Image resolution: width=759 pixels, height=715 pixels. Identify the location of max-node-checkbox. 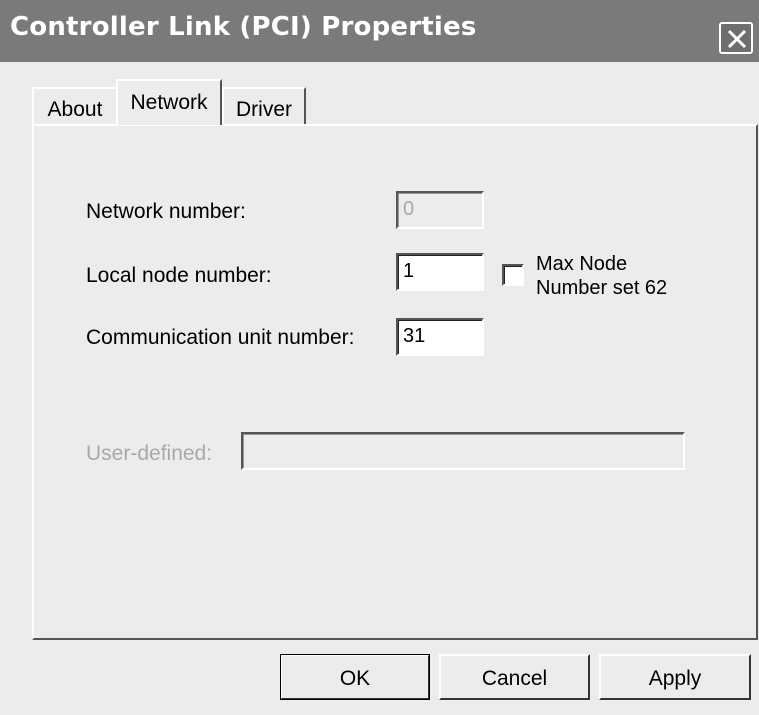
(513, 275).